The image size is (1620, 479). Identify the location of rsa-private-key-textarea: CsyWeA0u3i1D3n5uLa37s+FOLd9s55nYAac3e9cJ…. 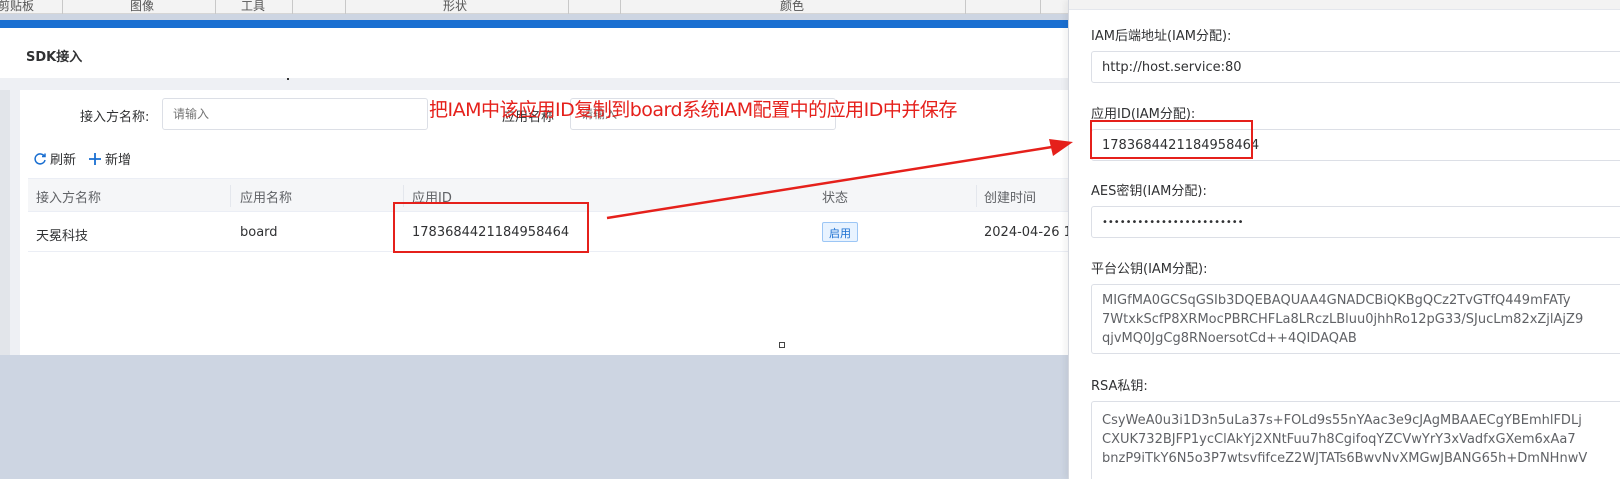
(1355, 440).